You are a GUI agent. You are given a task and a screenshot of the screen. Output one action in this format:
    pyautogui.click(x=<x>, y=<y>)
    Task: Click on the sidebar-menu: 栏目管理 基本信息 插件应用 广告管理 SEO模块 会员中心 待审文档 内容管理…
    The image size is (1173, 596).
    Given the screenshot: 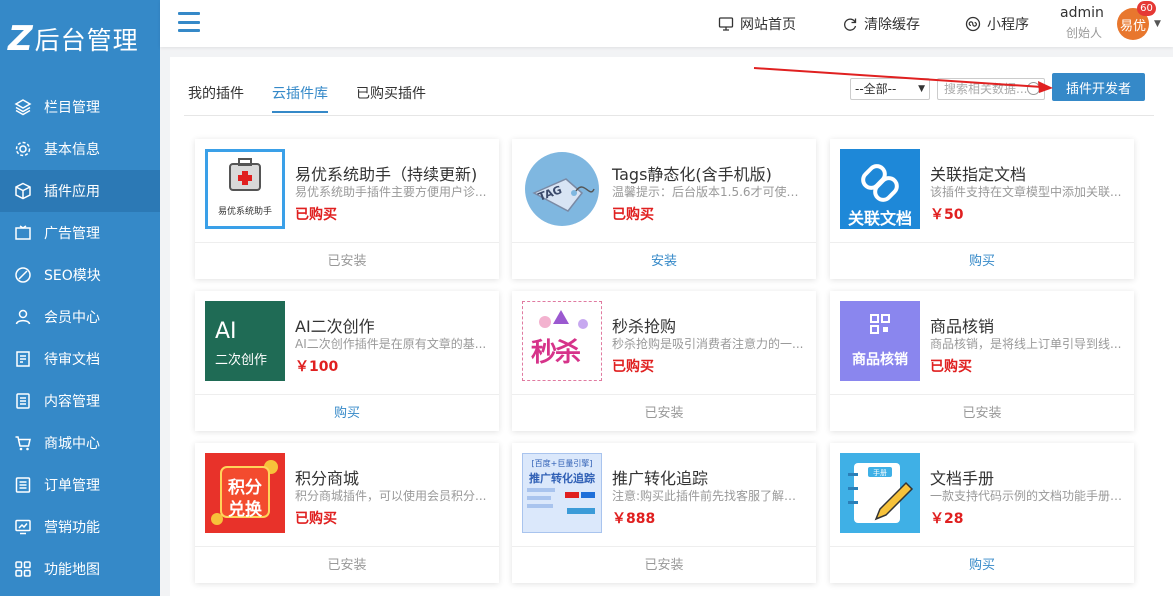 What is the action you would take?
    pyautogui.click(x=80, y=338)
    